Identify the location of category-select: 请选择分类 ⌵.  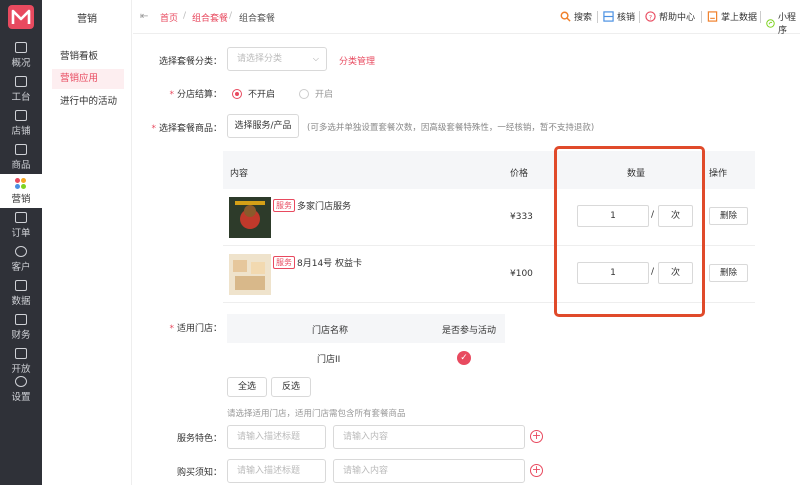
(277, 59).